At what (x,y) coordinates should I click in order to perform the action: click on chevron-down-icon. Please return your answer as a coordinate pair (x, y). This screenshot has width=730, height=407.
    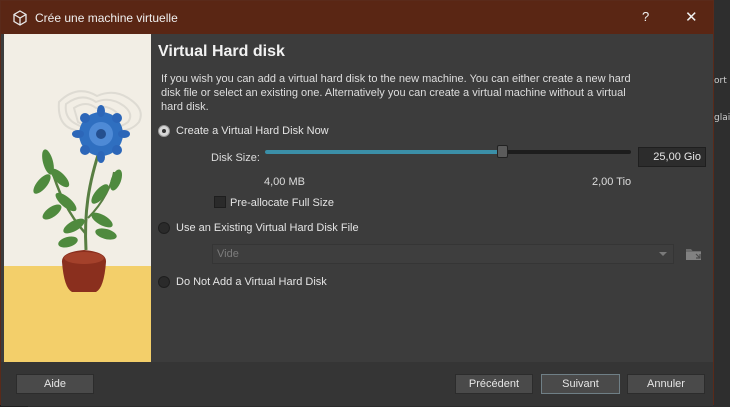
    Looking at the image, I should click on (663, 254).